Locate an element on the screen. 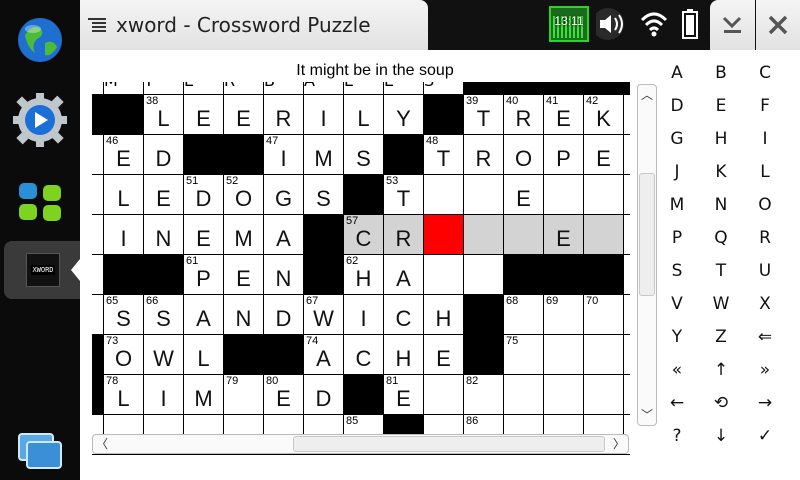 The height and width of the screenshot is (480, 800). grid-cell: 70 is located at coordinates (604, 315).